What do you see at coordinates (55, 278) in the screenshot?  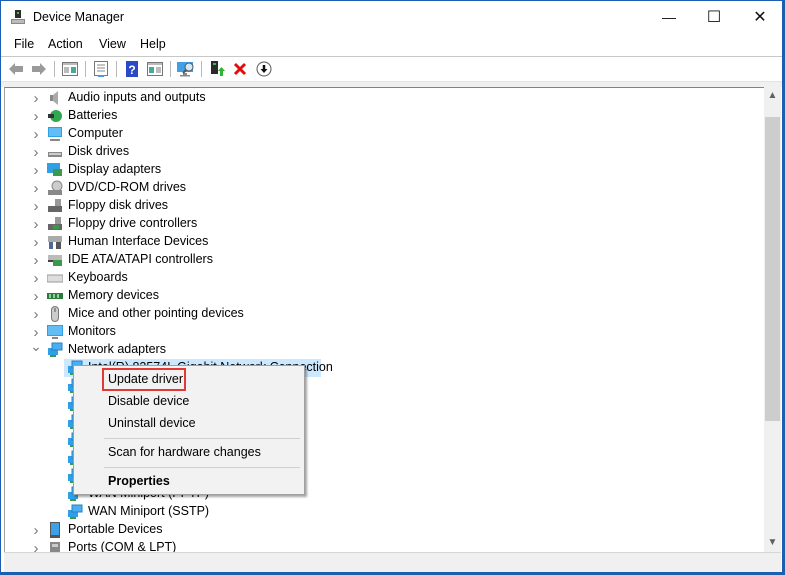 I see `keyboard-icon` at bounding box center [55, 278].